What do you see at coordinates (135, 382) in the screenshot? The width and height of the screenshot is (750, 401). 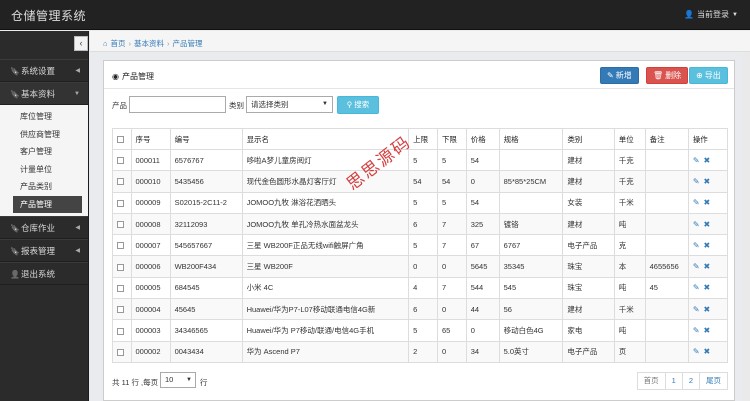 I see `row-count-text: 共 11 行 ,每页` at bounding box center [135, 382].